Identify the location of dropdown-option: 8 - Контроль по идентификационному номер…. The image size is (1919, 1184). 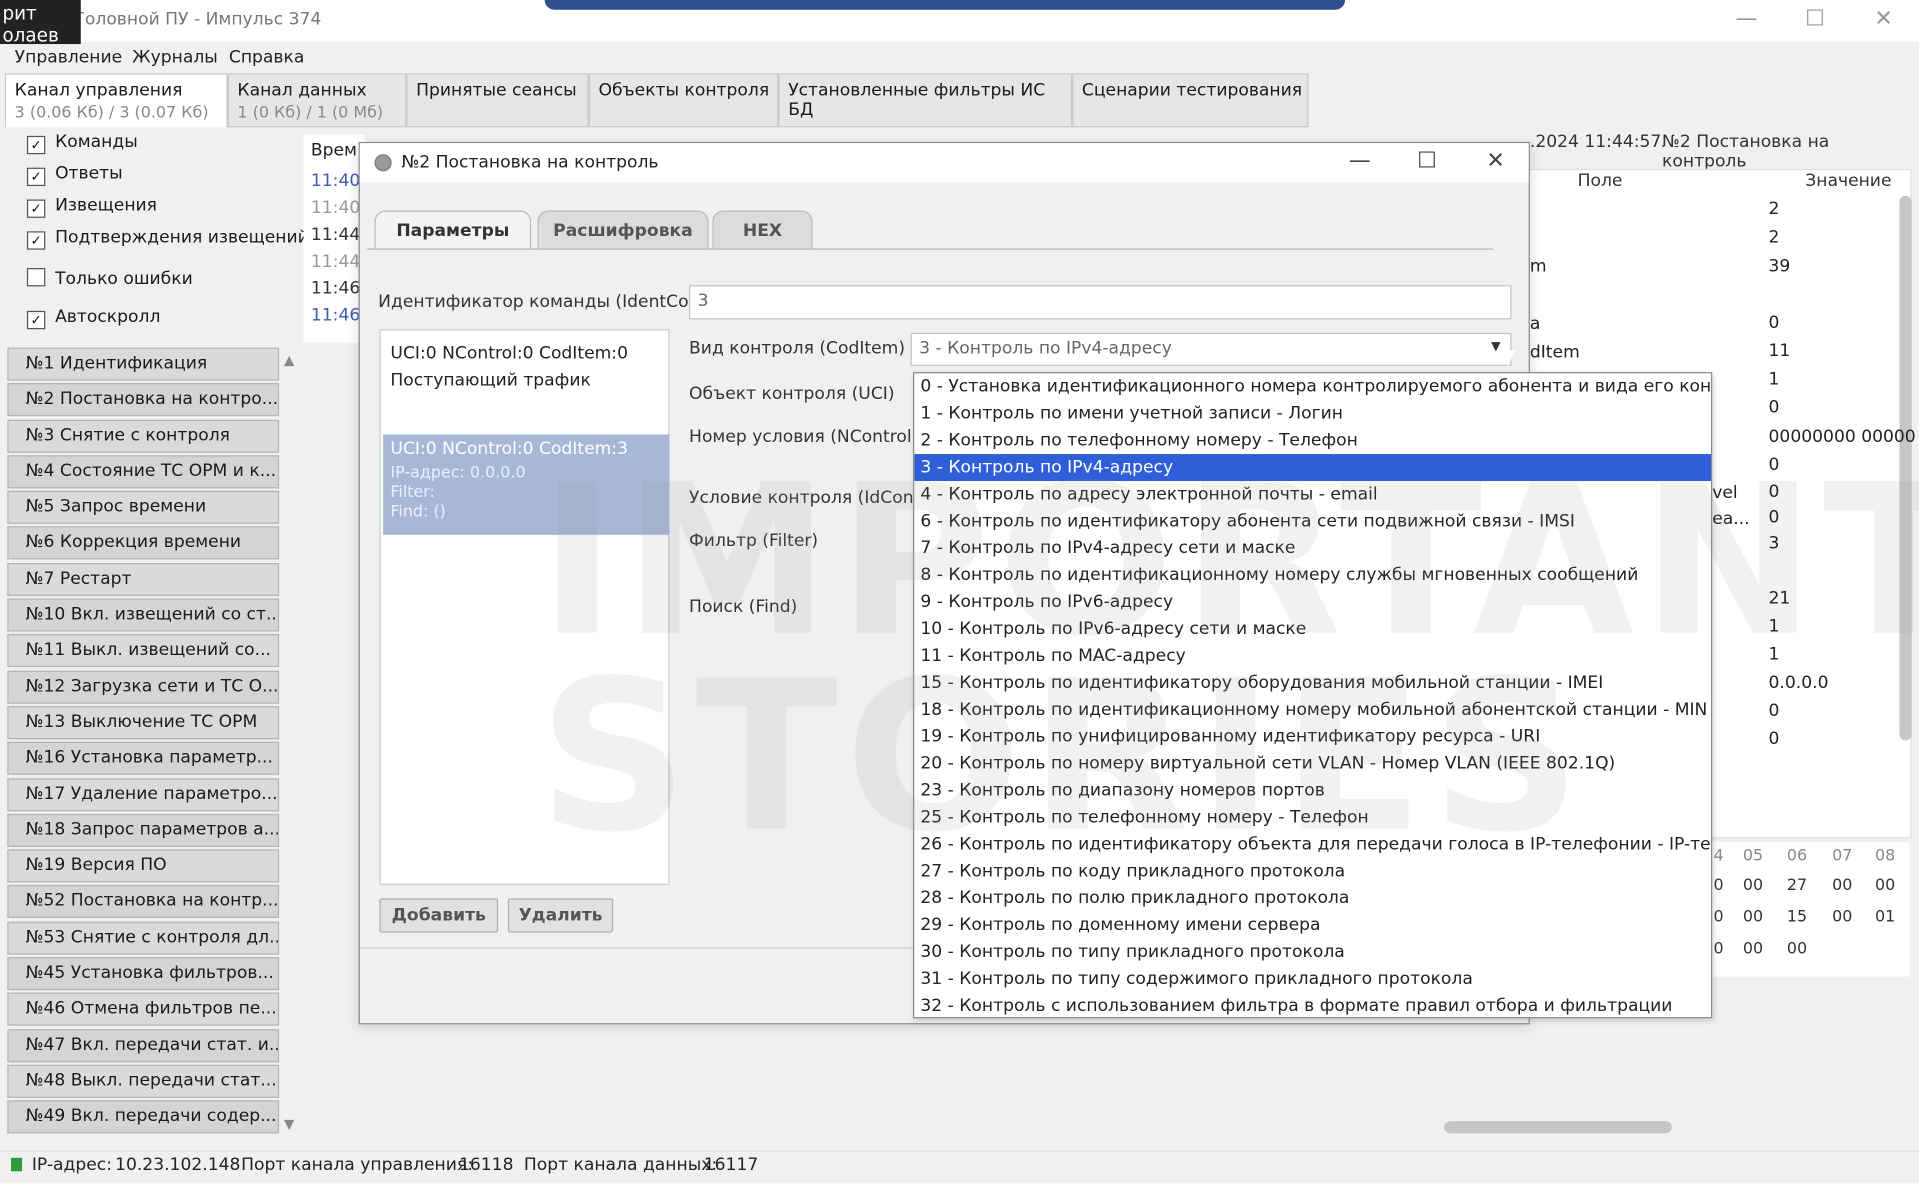
(1312, 575).